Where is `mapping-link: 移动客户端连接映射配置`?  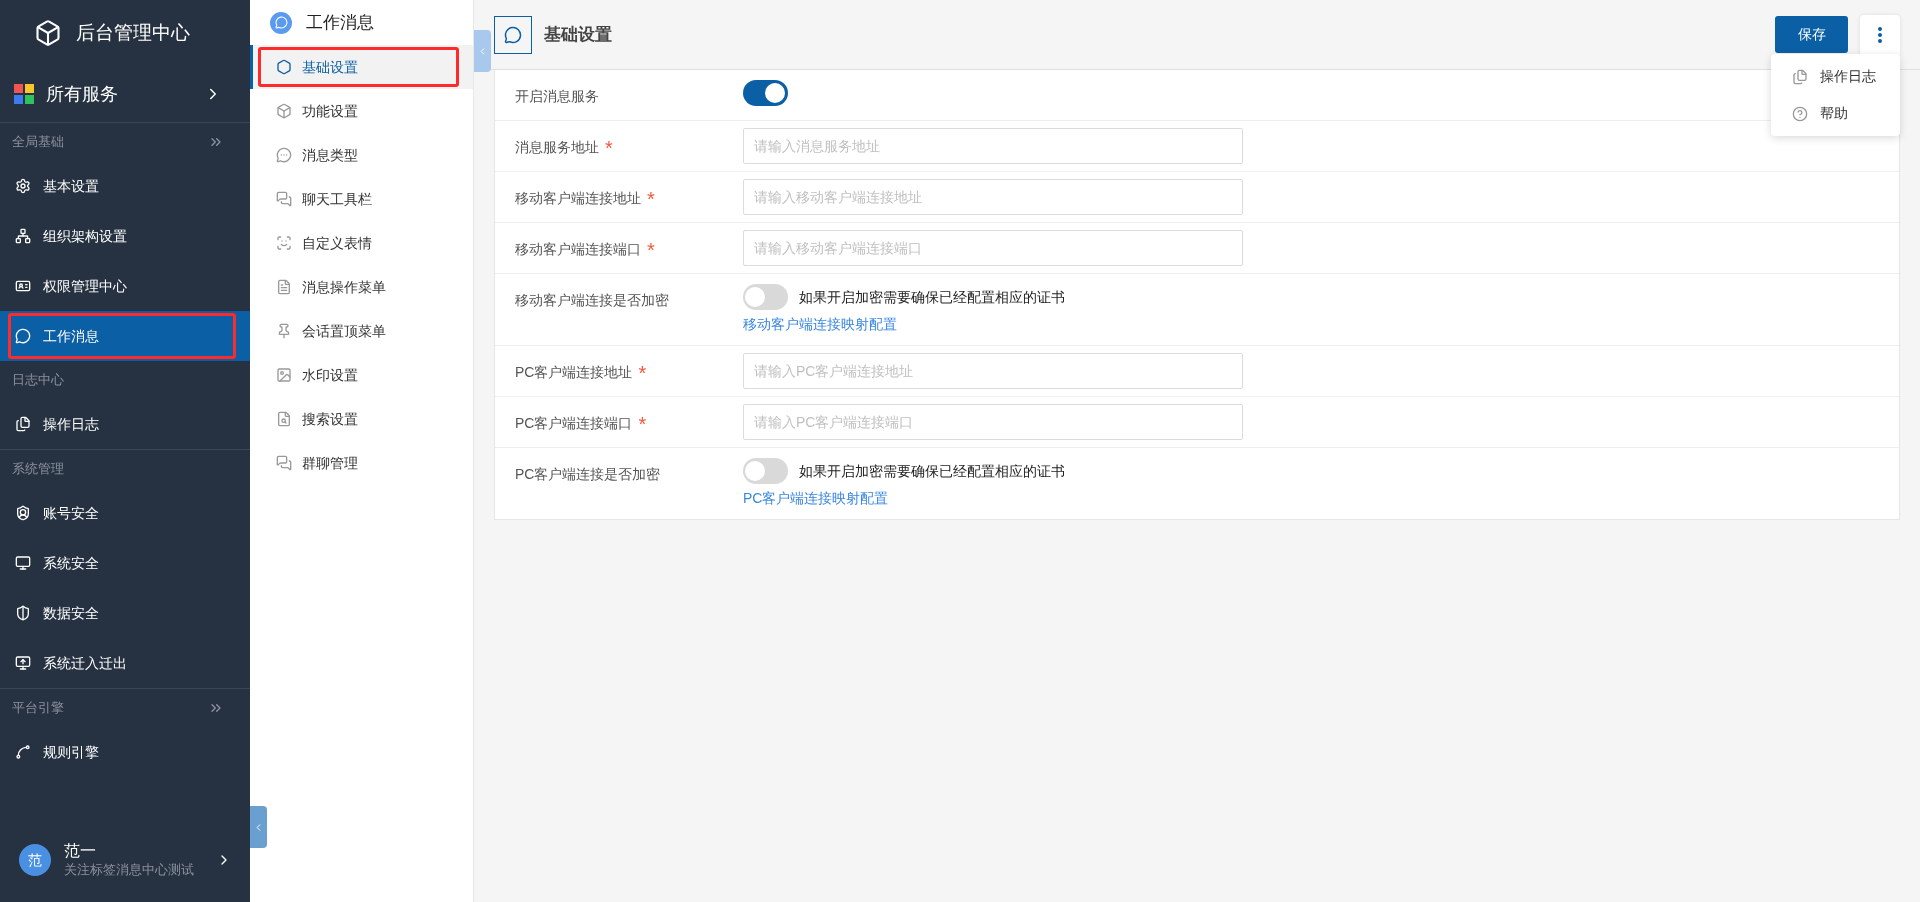
mapping-link: 移动客户端连接映射配置 is located at coordinates (904, 326).